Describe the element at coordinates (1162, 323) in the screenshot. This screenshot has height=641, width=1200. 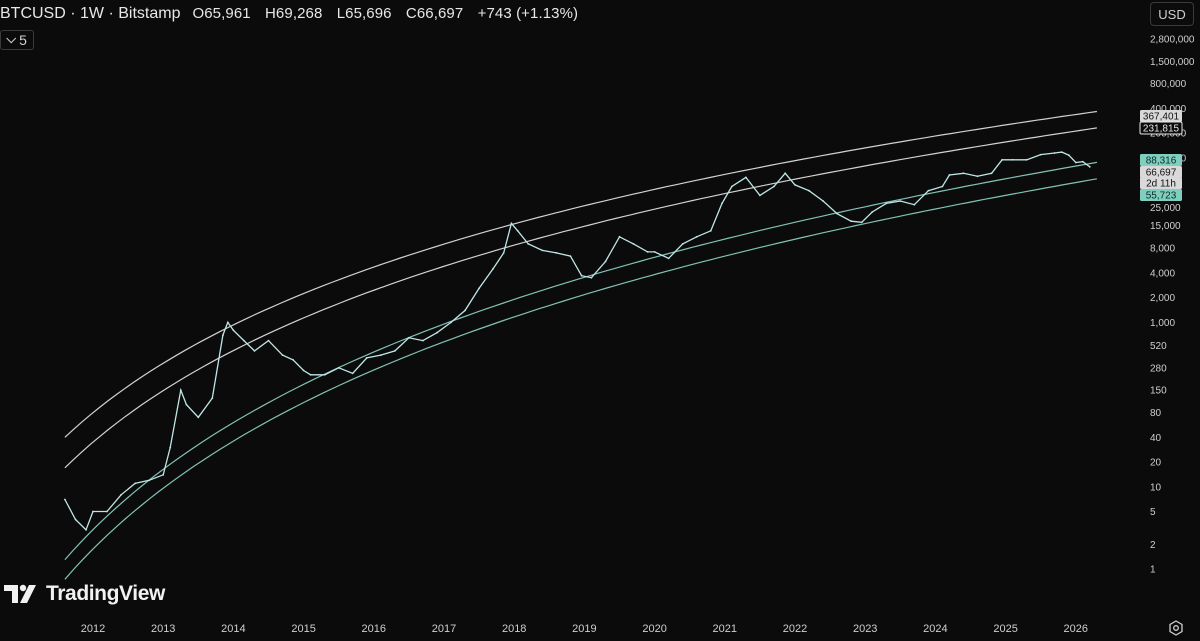
I see `y-tick-label: 1,000` at that location.